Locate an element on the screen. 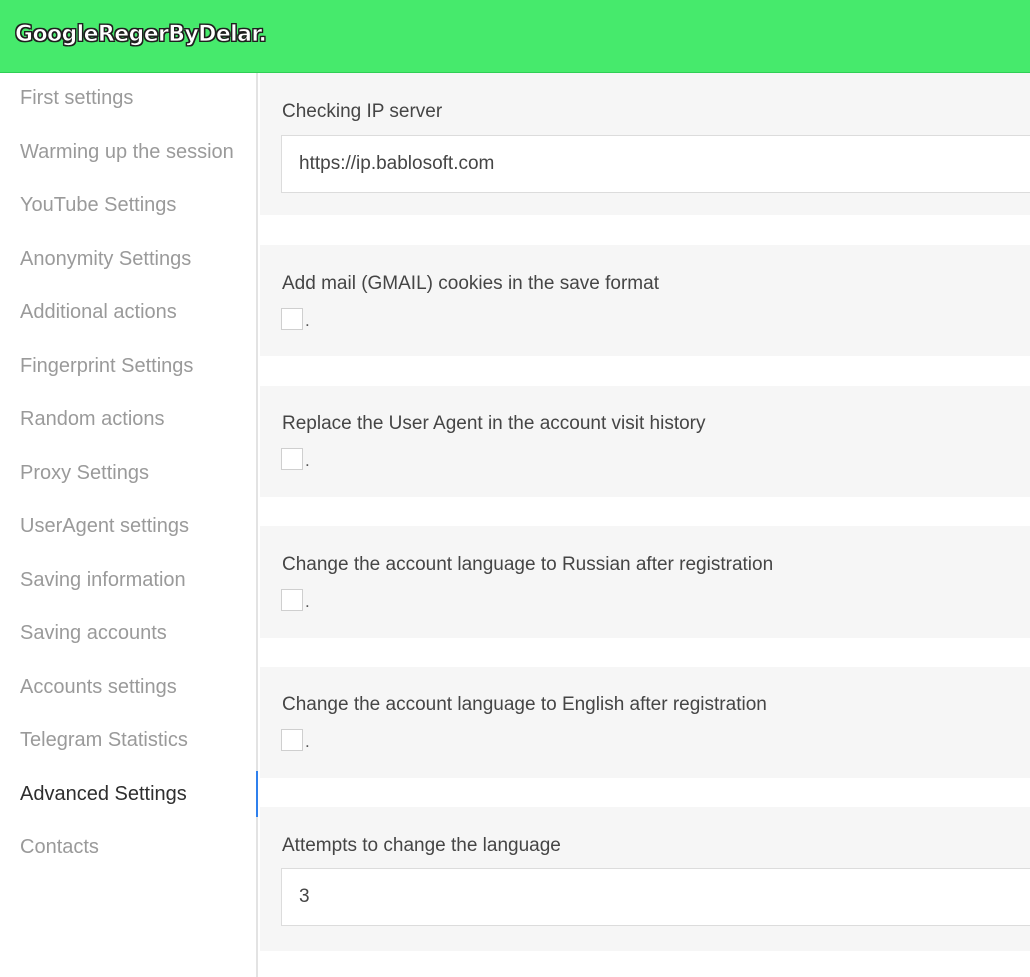 Image resolution: width=1030 pixels, height=977 pixels. sidebar-item-useragent-settings: UserAgent settings is located at coordinates (129, 526).